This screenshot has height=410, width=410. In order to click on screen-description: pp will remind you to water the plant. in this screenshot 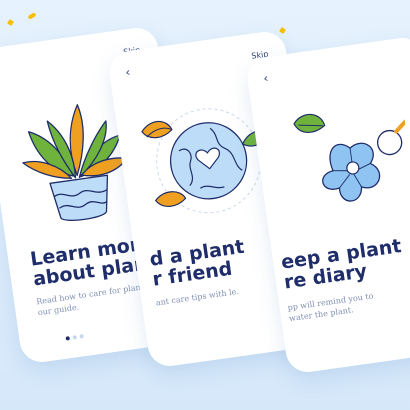, I will do `click(330, 307)`.